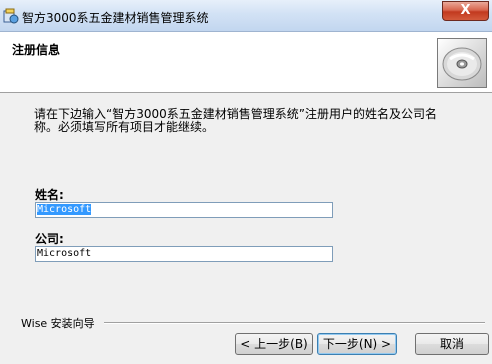 Image resolution: width=492 pixels, height=364 pixels. Describe the element at coordinates (36, 50) in the screenshot. I see `page-title: 注册信息` at that location.